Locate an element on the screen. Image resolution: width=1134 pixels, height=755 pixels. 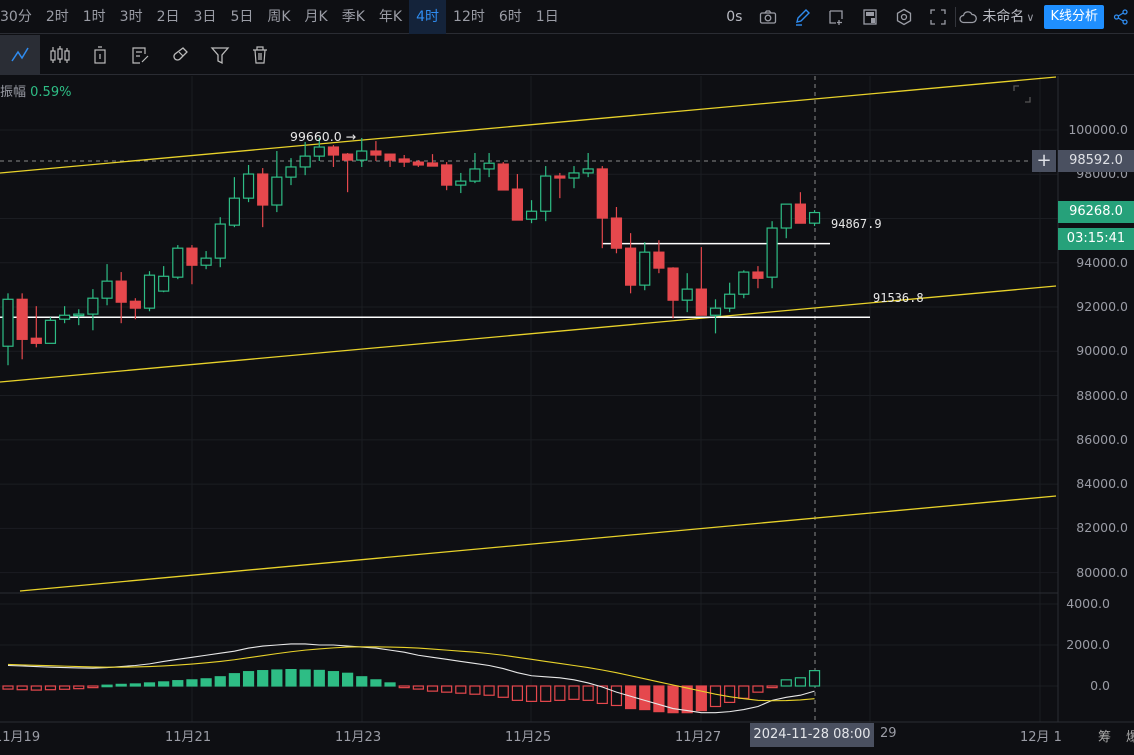
timeframe-tab: 3日 is located at coordinates (205, 17).